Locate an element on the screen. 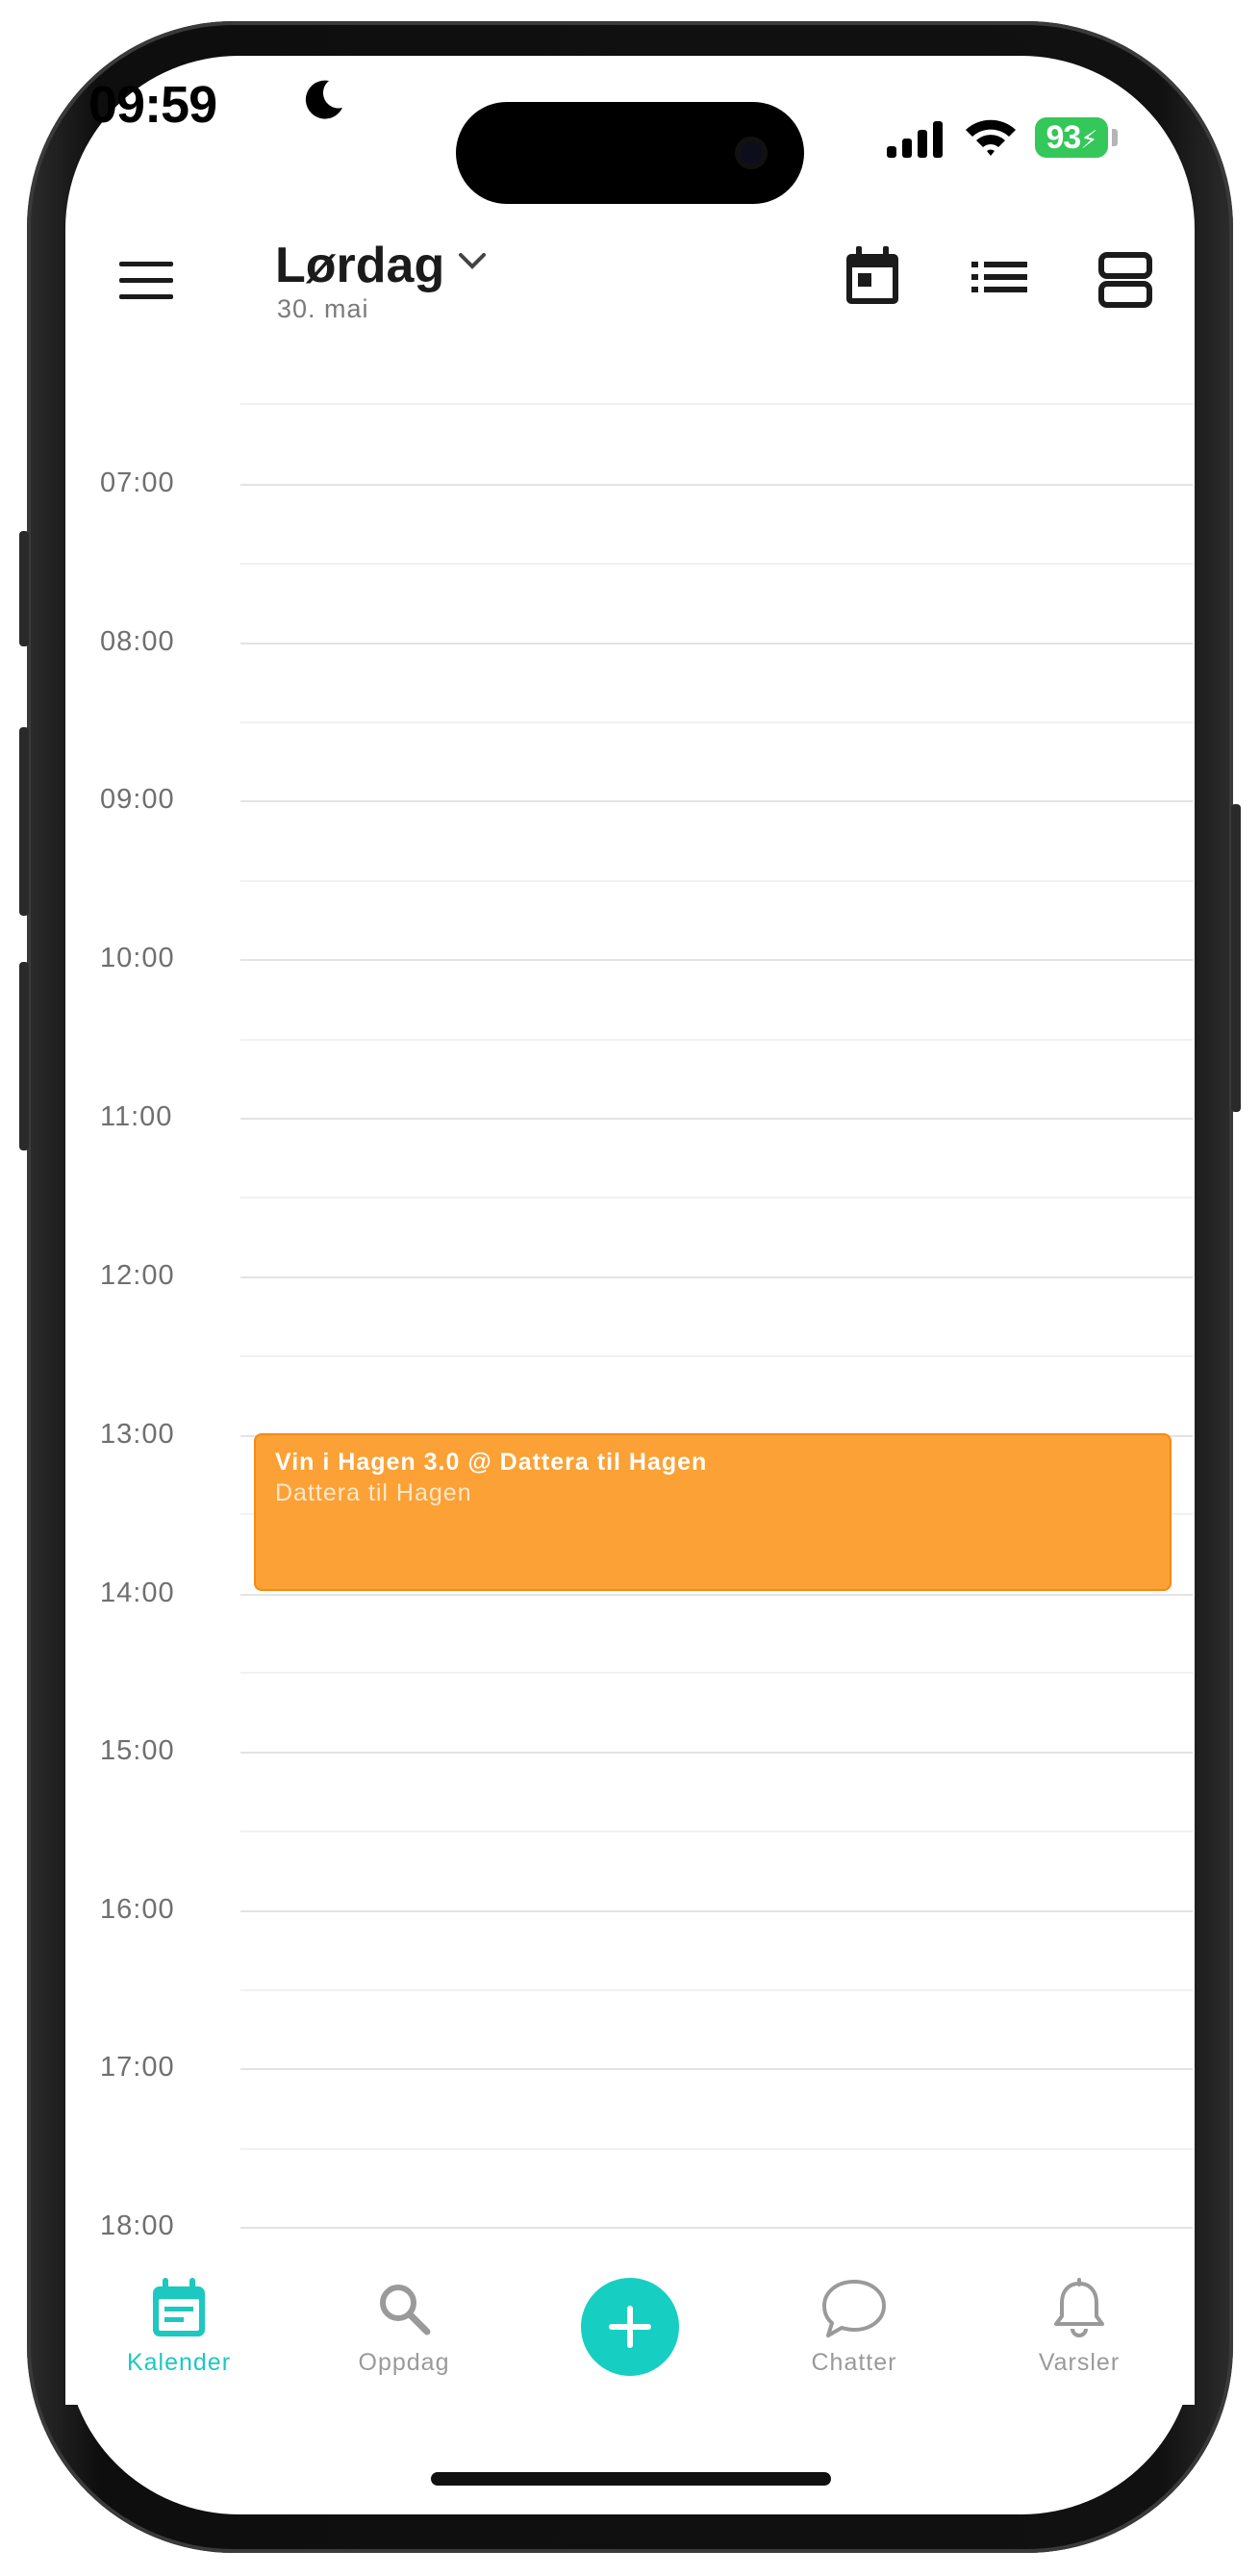 The height and width of the screenshot is (2576, 1260). tab-chatter: Chatter is located at coordinates (855, 2327).